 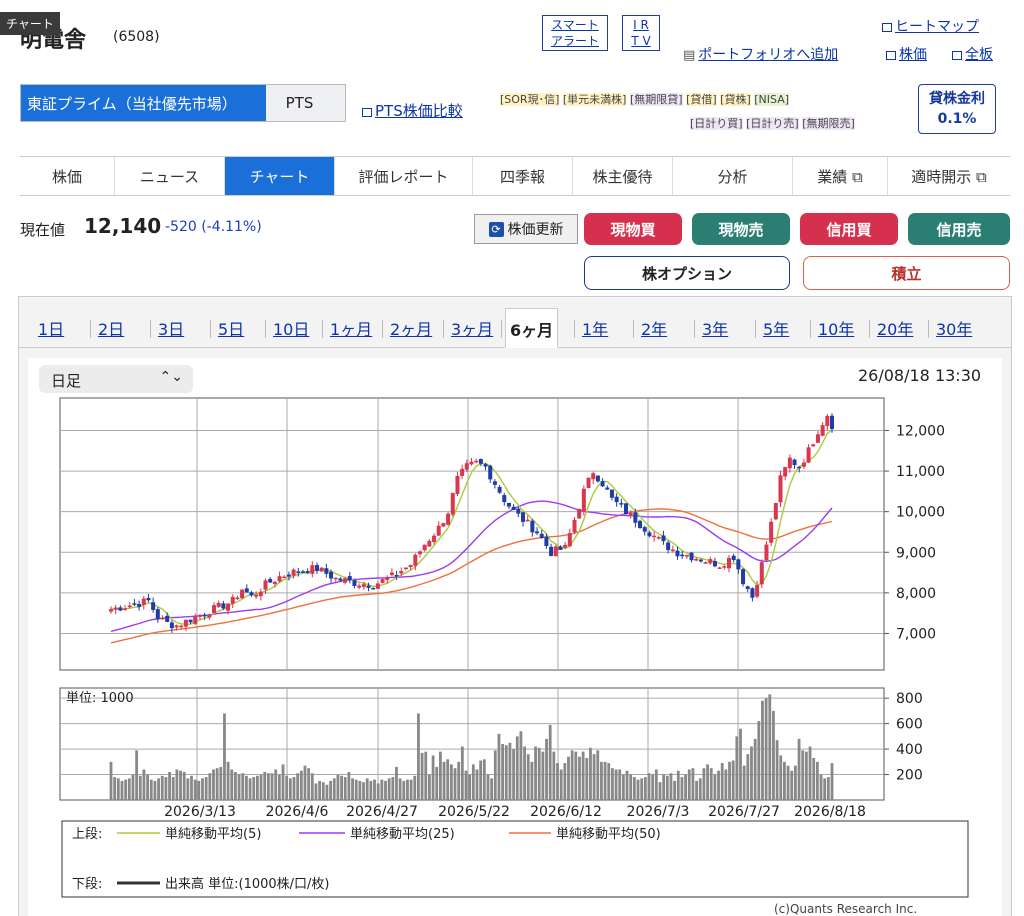 I want to click on legend-volume-label: 出来高 単位:(1000株/口/枚), so click(x=247, y=884).